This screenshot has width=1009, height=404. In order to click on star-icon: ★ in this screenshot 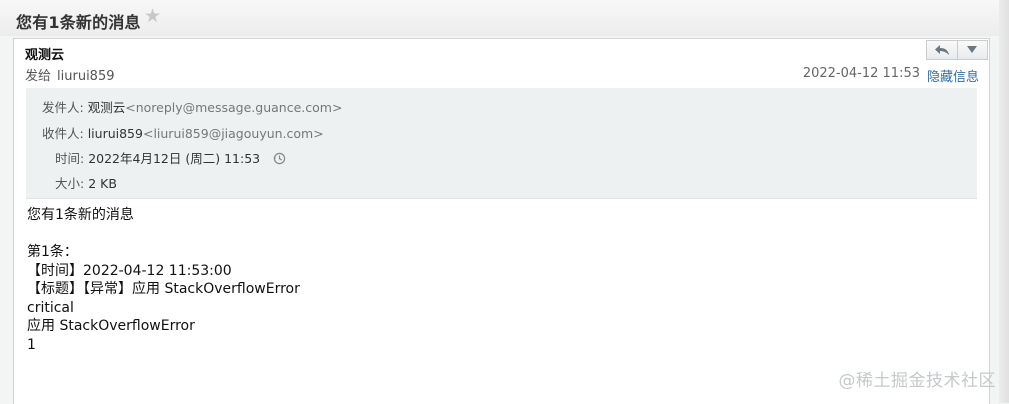, I will do `click(152, 16)`.